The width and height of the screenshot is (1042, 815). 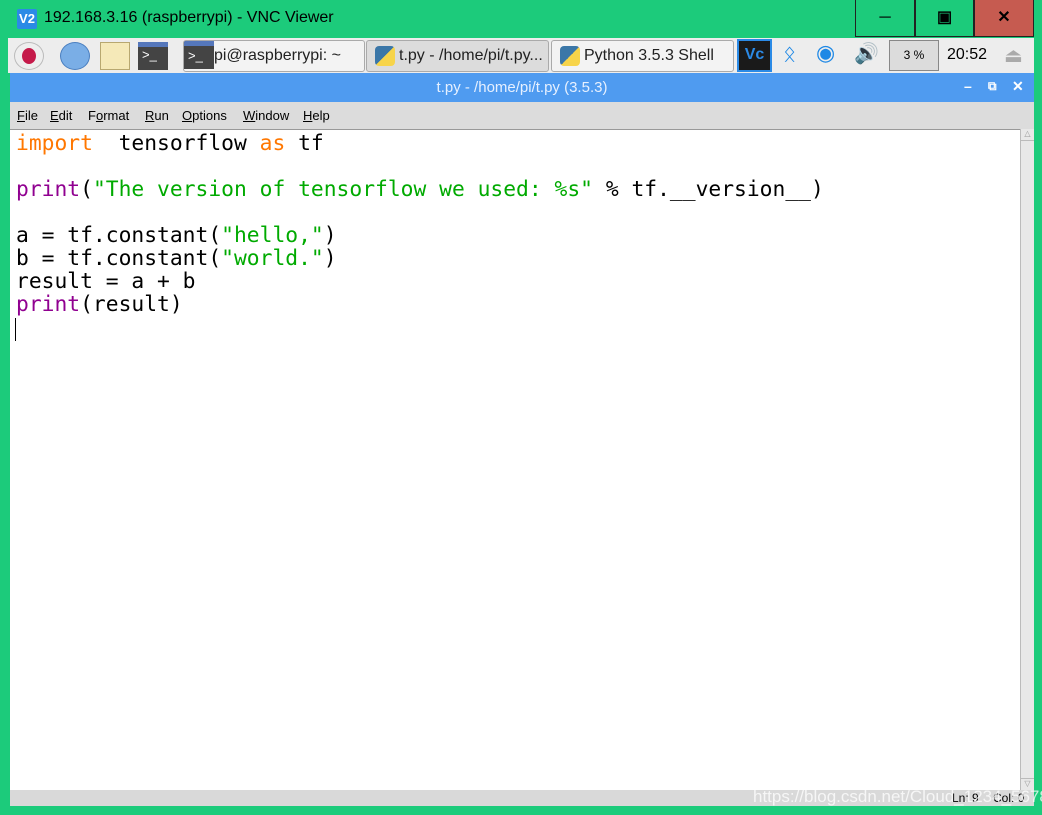 I want to click on idle-window-title: t.py - /home/pi/t.py (3.5.3), so click(x=522, y=87).